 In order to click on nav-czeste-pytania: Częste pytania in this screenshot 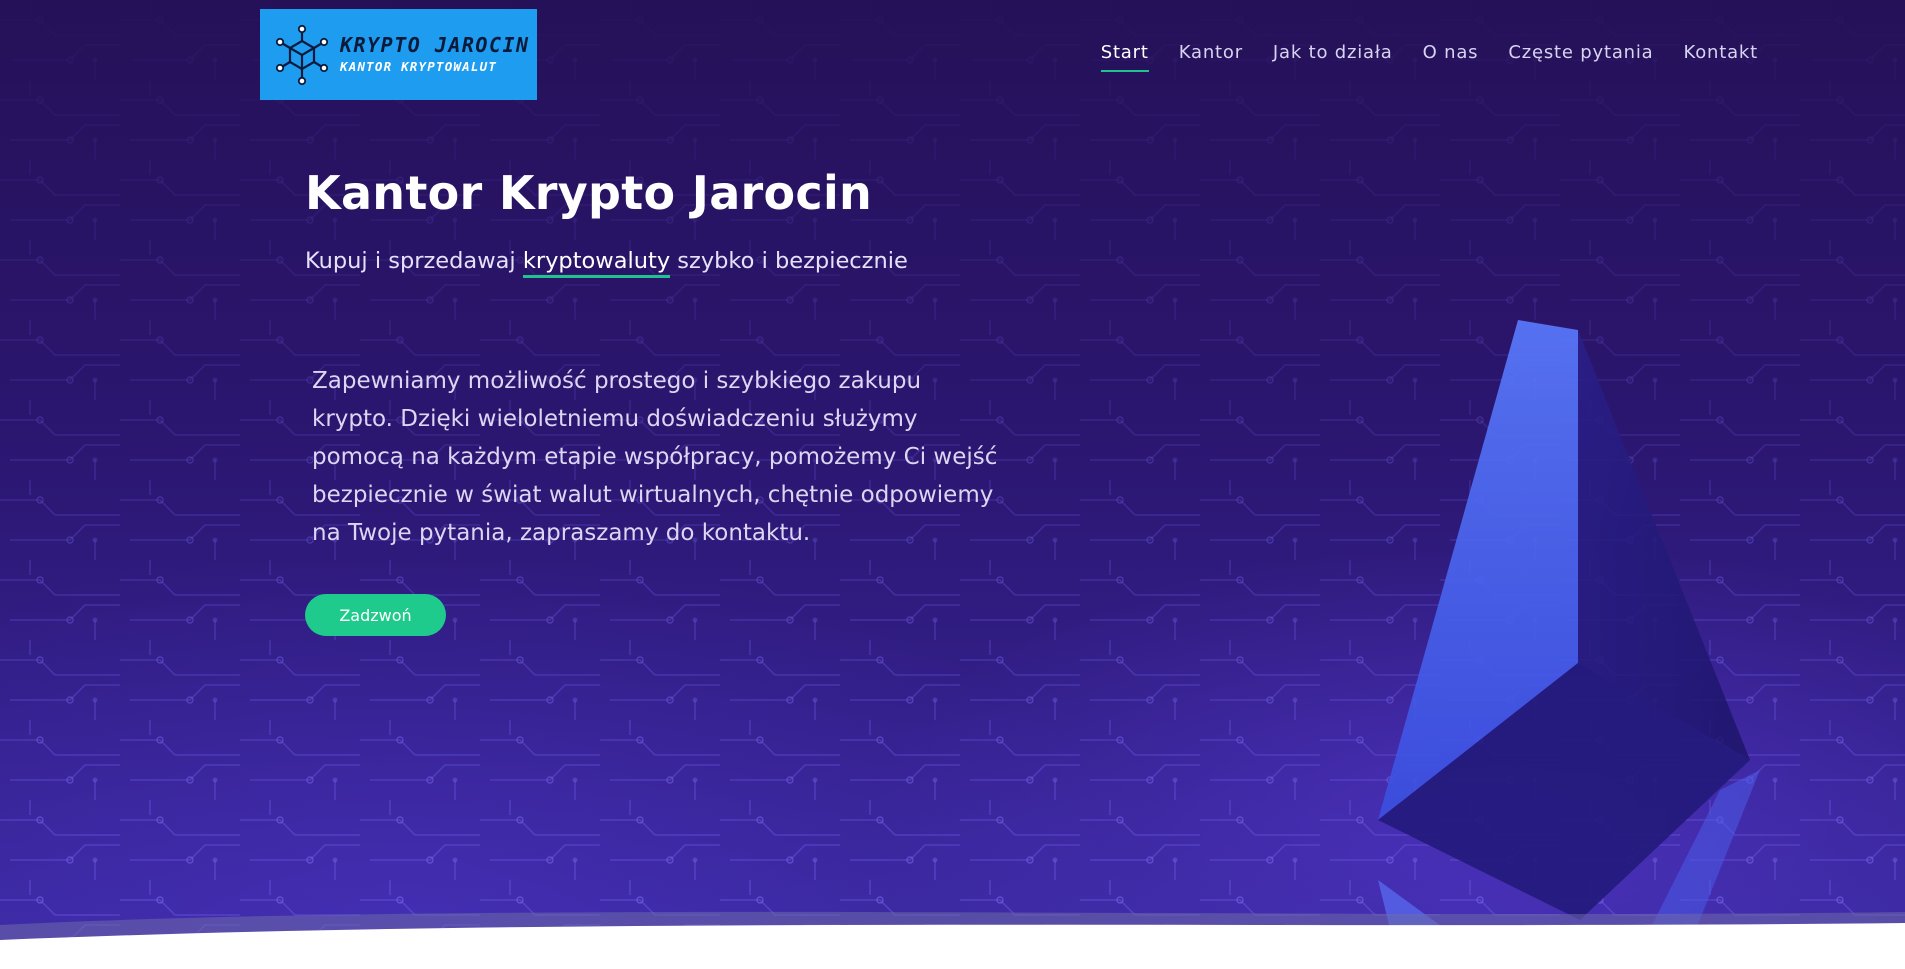, I will do `click(1580, 52)`.